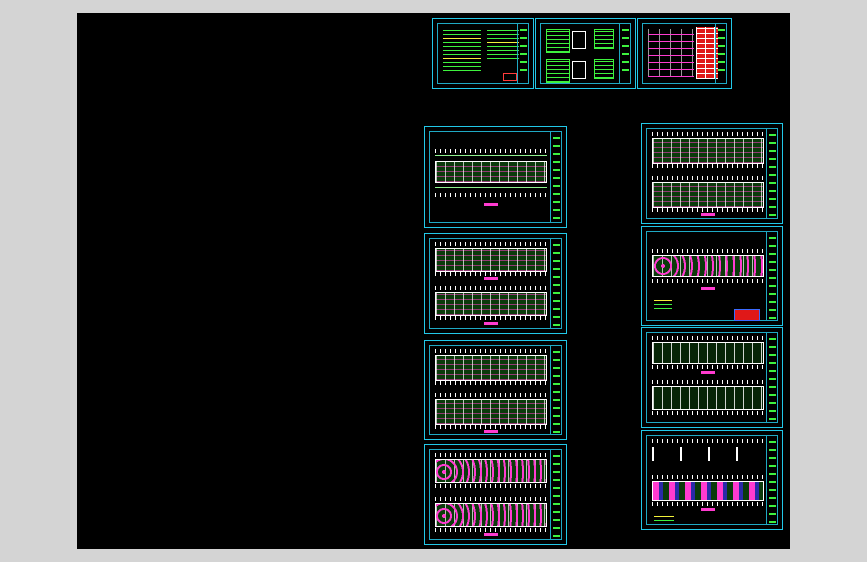  I want to click on sheet-equipment-table, so click(684, 53).